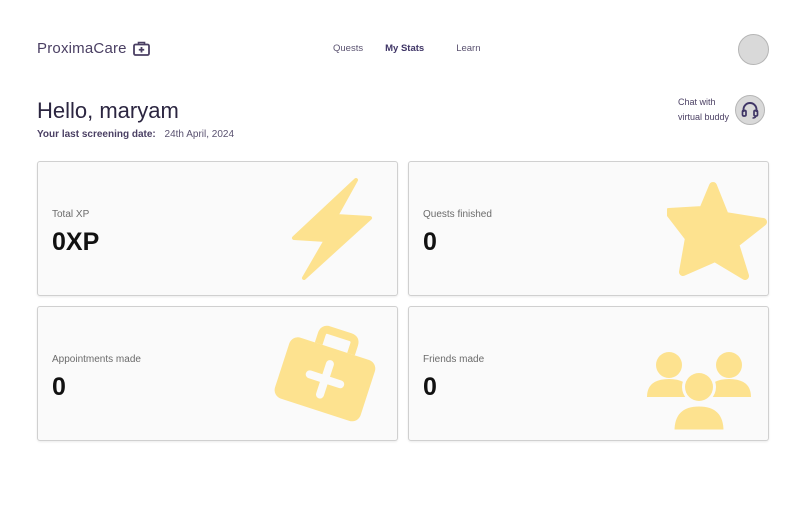 This screenshot has width=806, height=521. I want to click on buddy-line-2: virtual buddy, so click(704, 117).